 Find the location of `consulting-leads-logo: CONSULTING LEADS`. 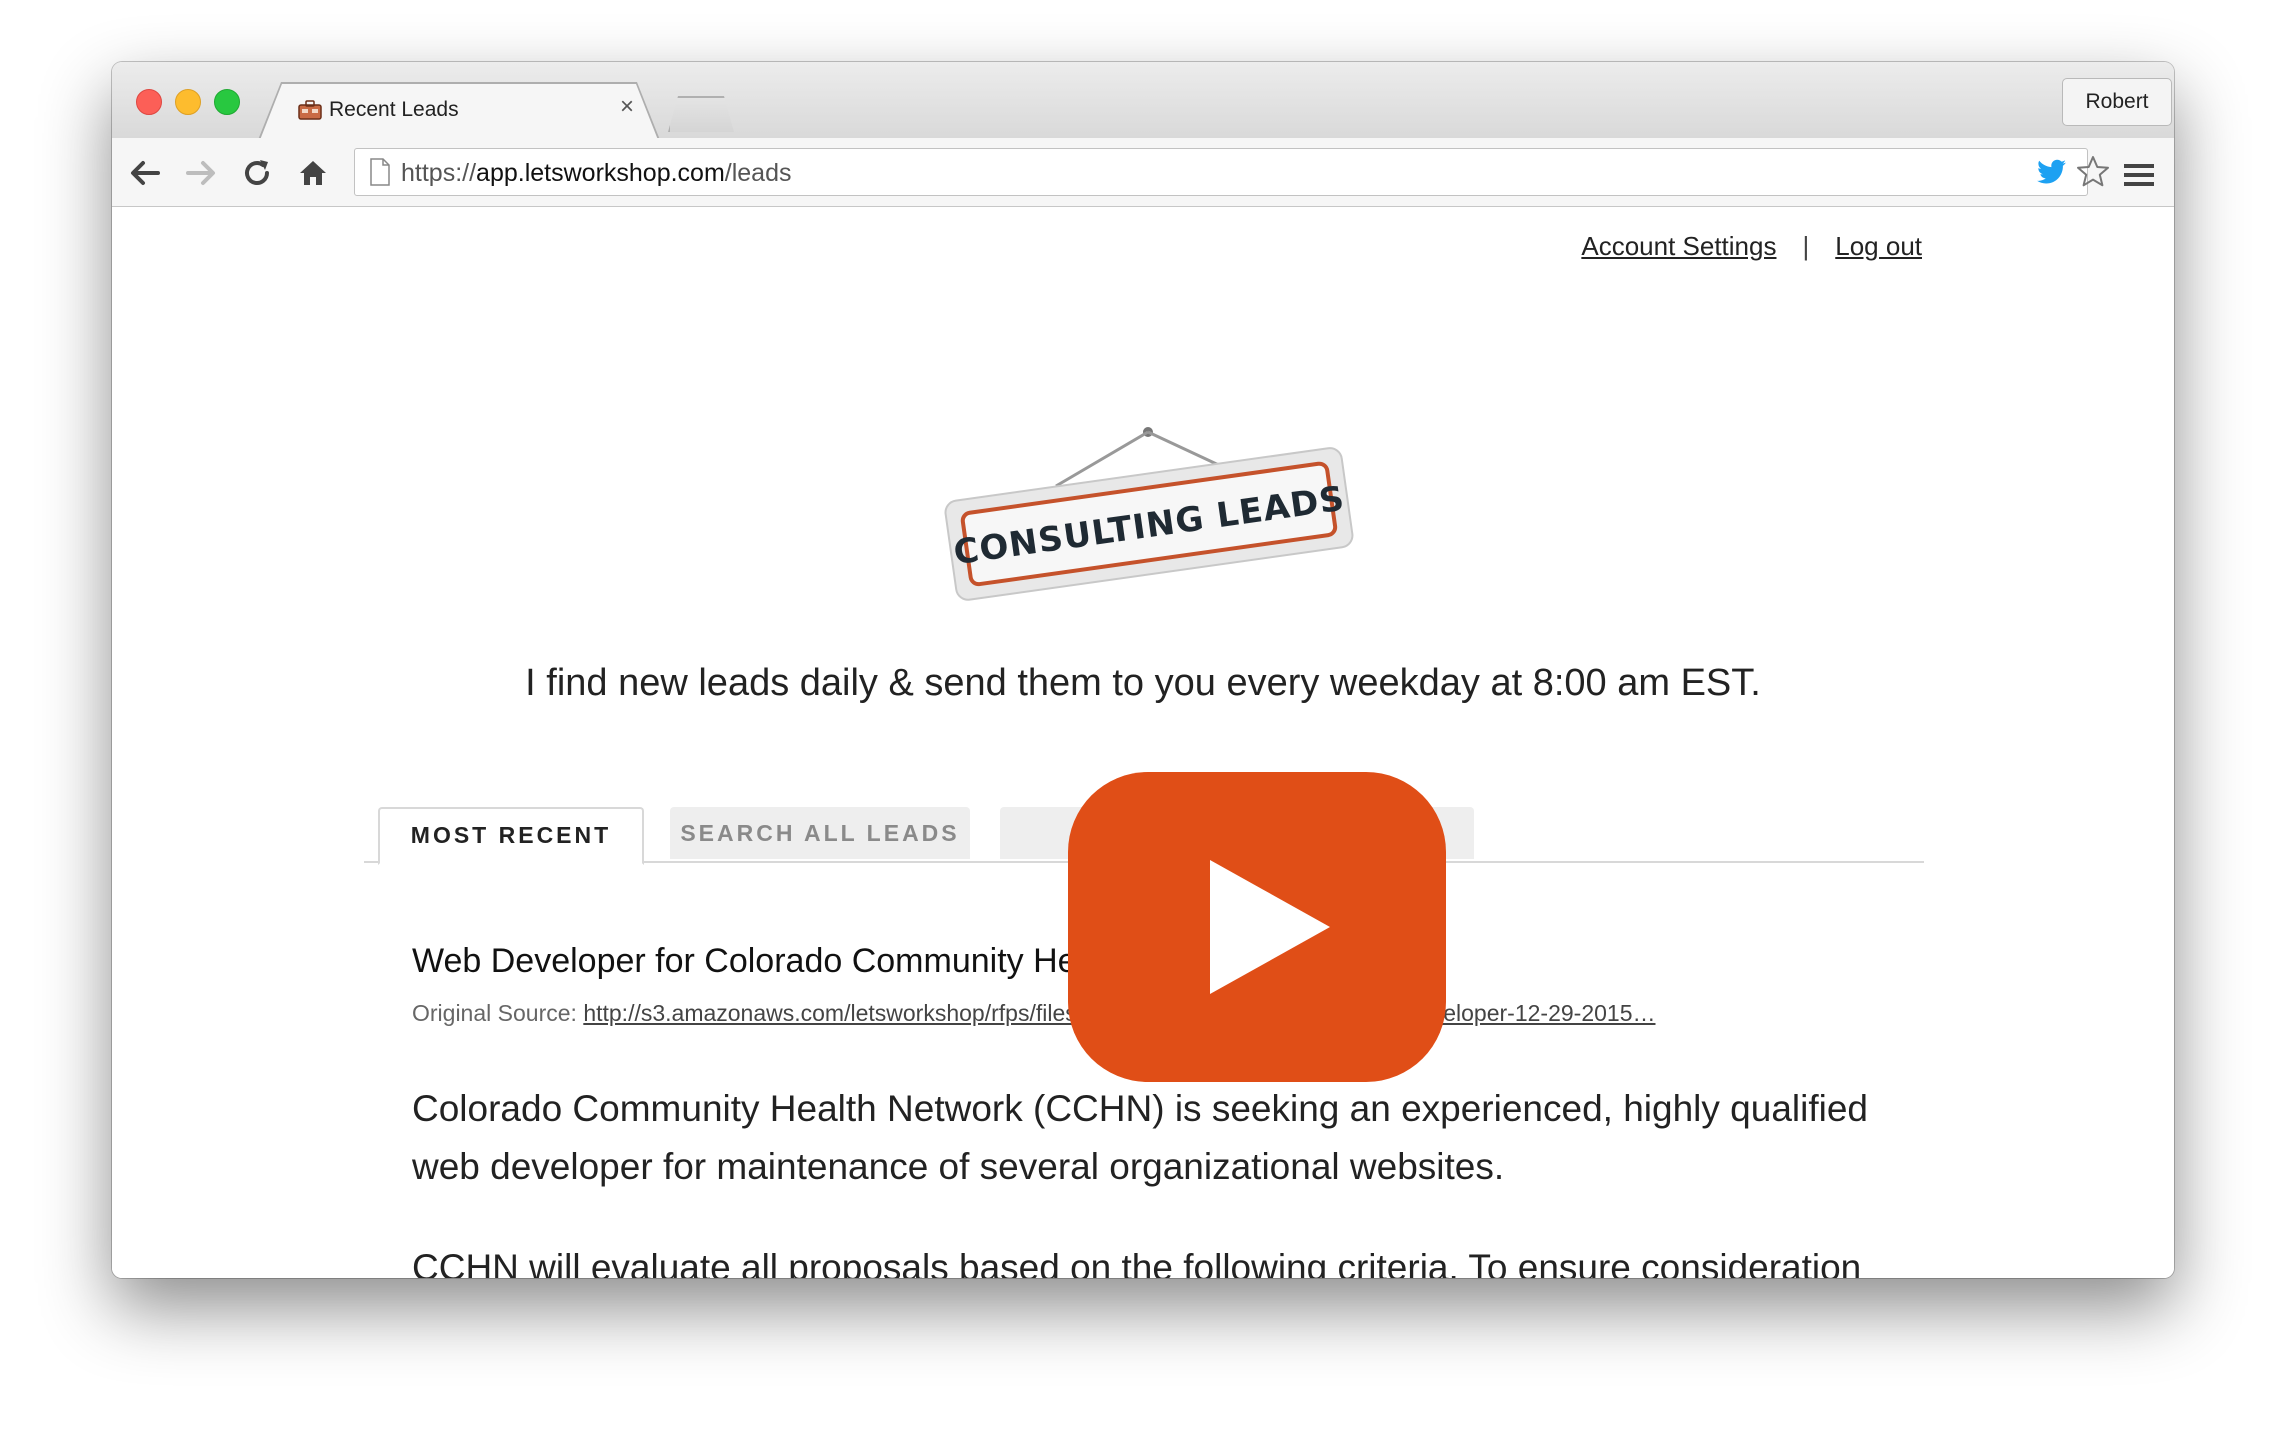

consulting-leads-logo: CONSULTING LEADS is located at coordinates (1149, 514).